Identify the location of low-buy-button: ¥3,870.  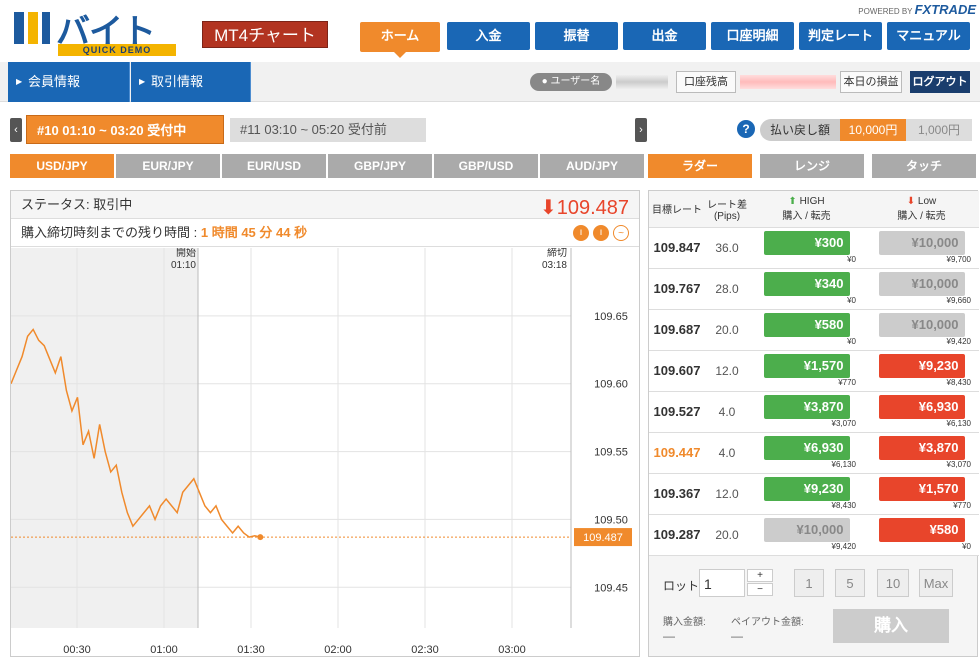
(921, 448).